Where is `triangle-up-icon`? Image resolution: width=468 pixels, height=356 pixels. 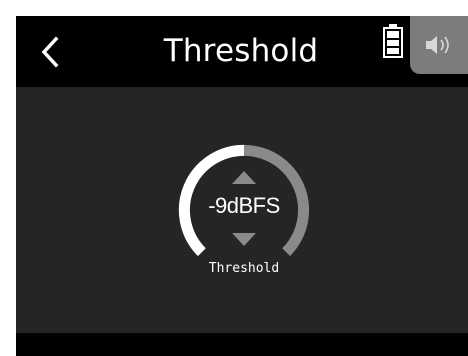
triangle-up-icon is located at coordinates (244, 177).